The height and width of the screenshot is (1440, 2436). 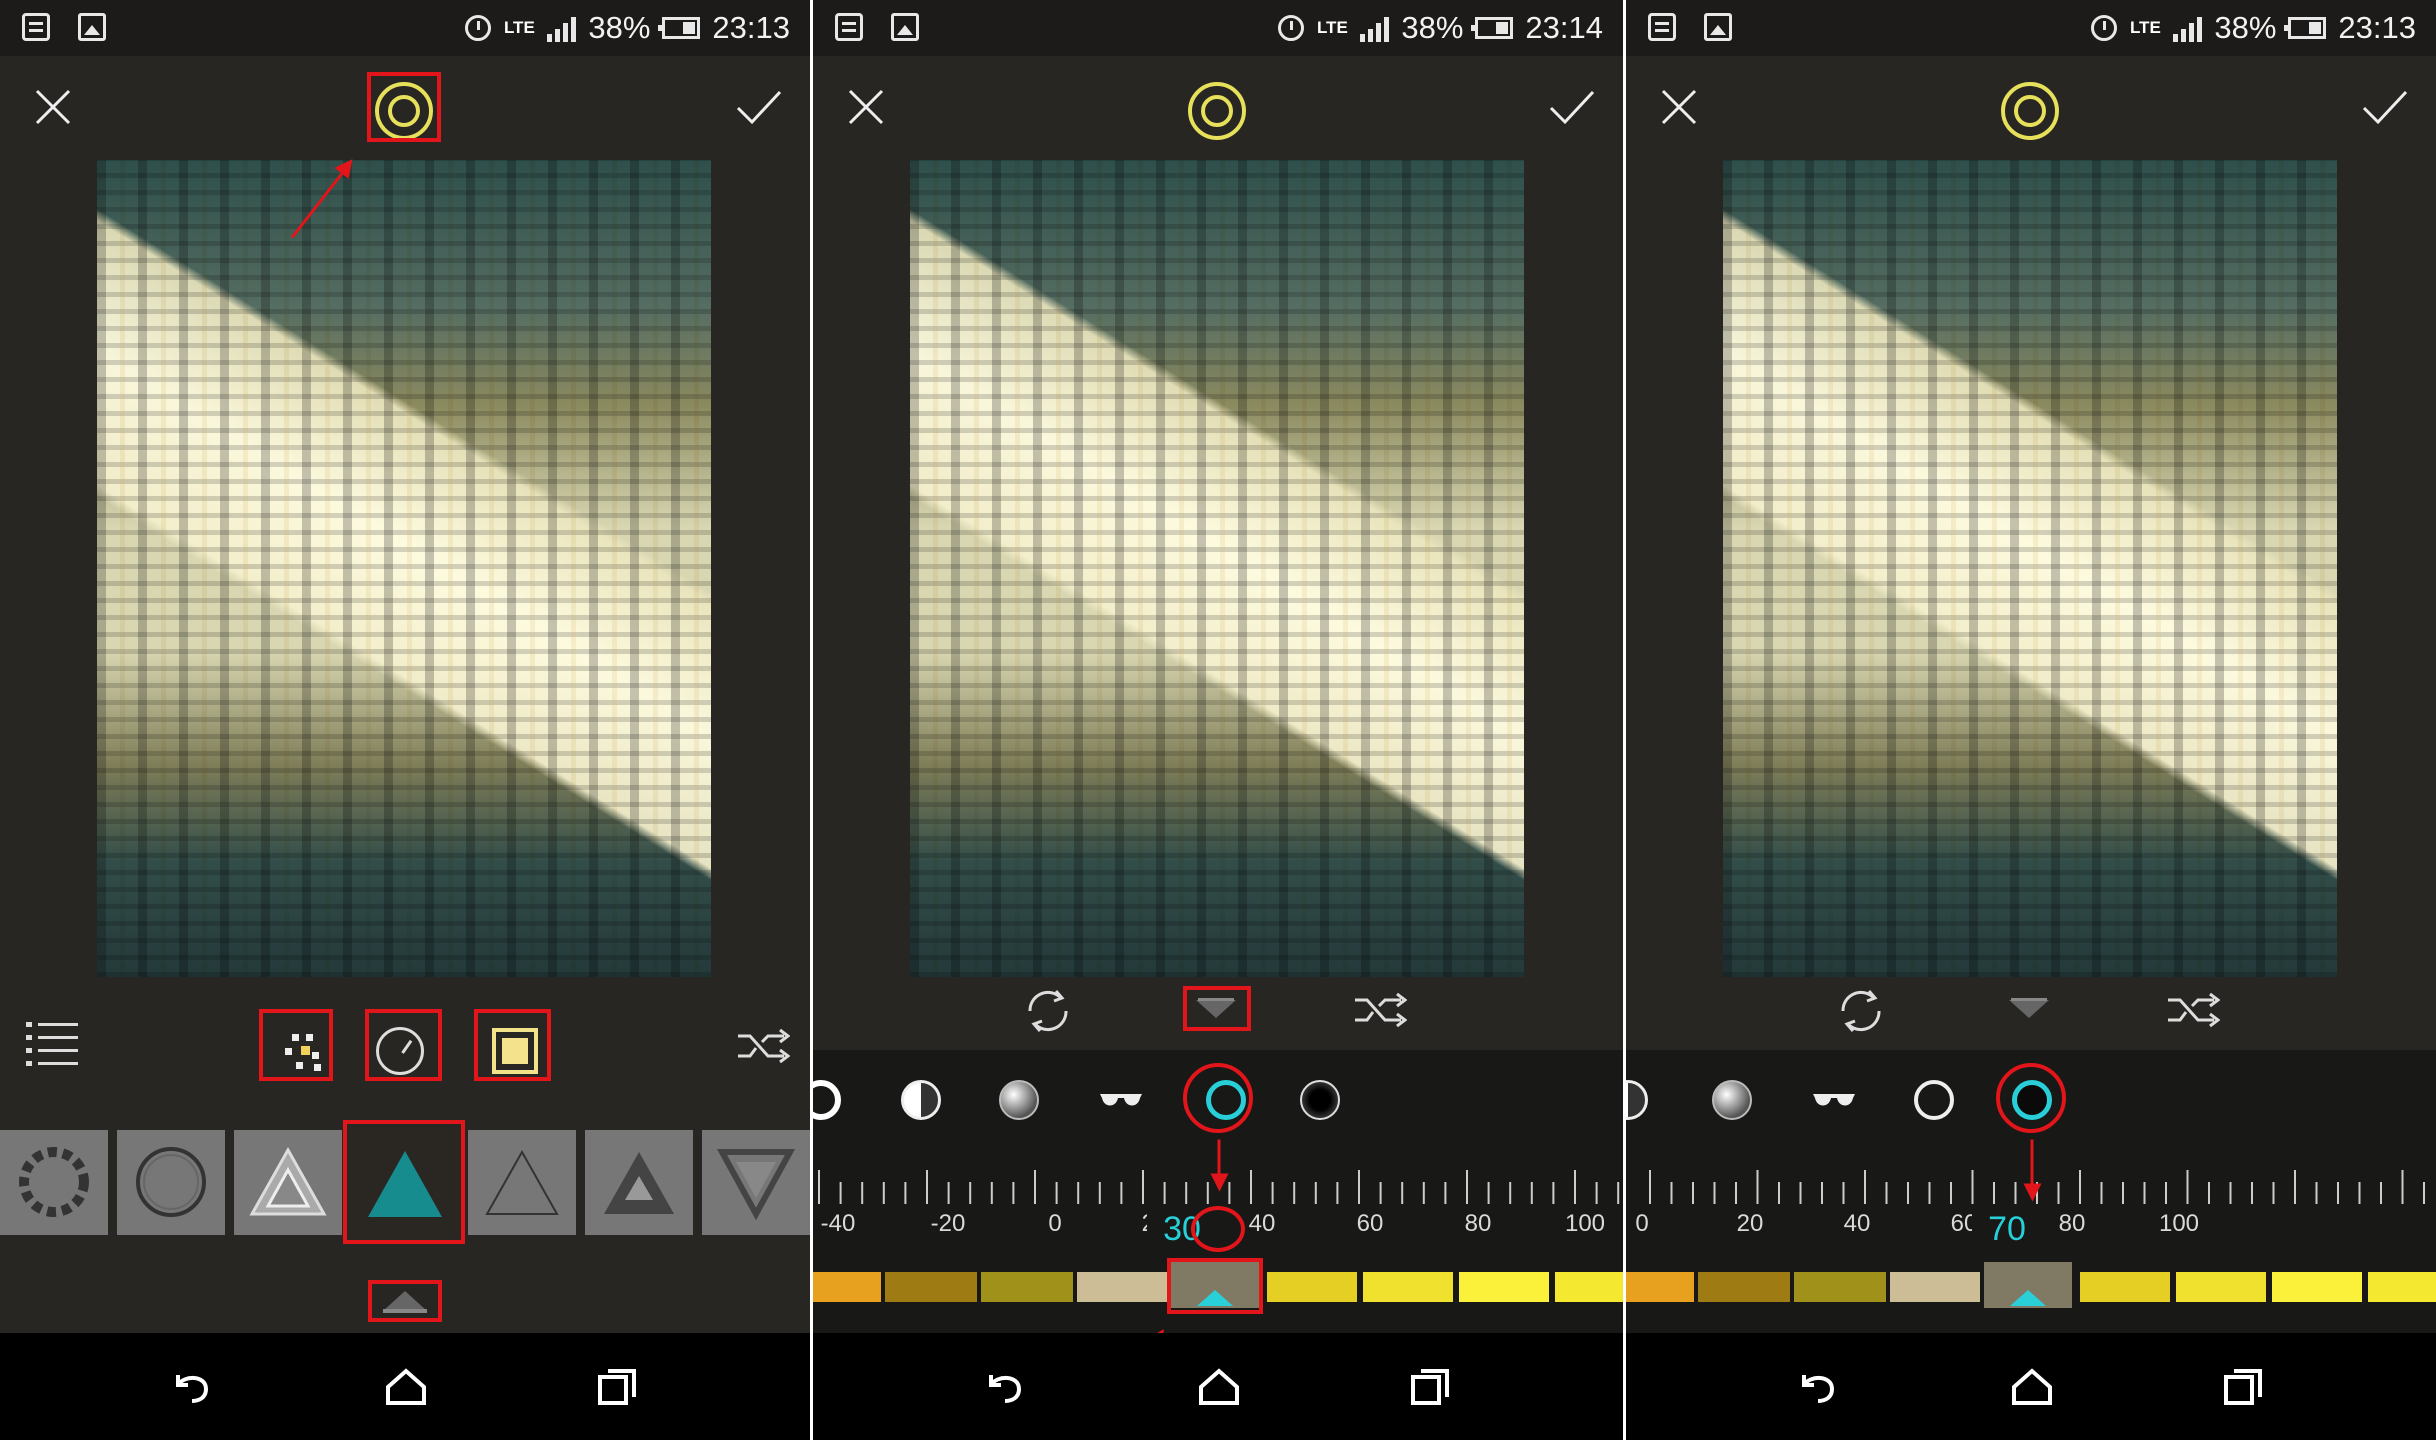 I want to click on selected-value: 70, so click(x=2007, y=1229).